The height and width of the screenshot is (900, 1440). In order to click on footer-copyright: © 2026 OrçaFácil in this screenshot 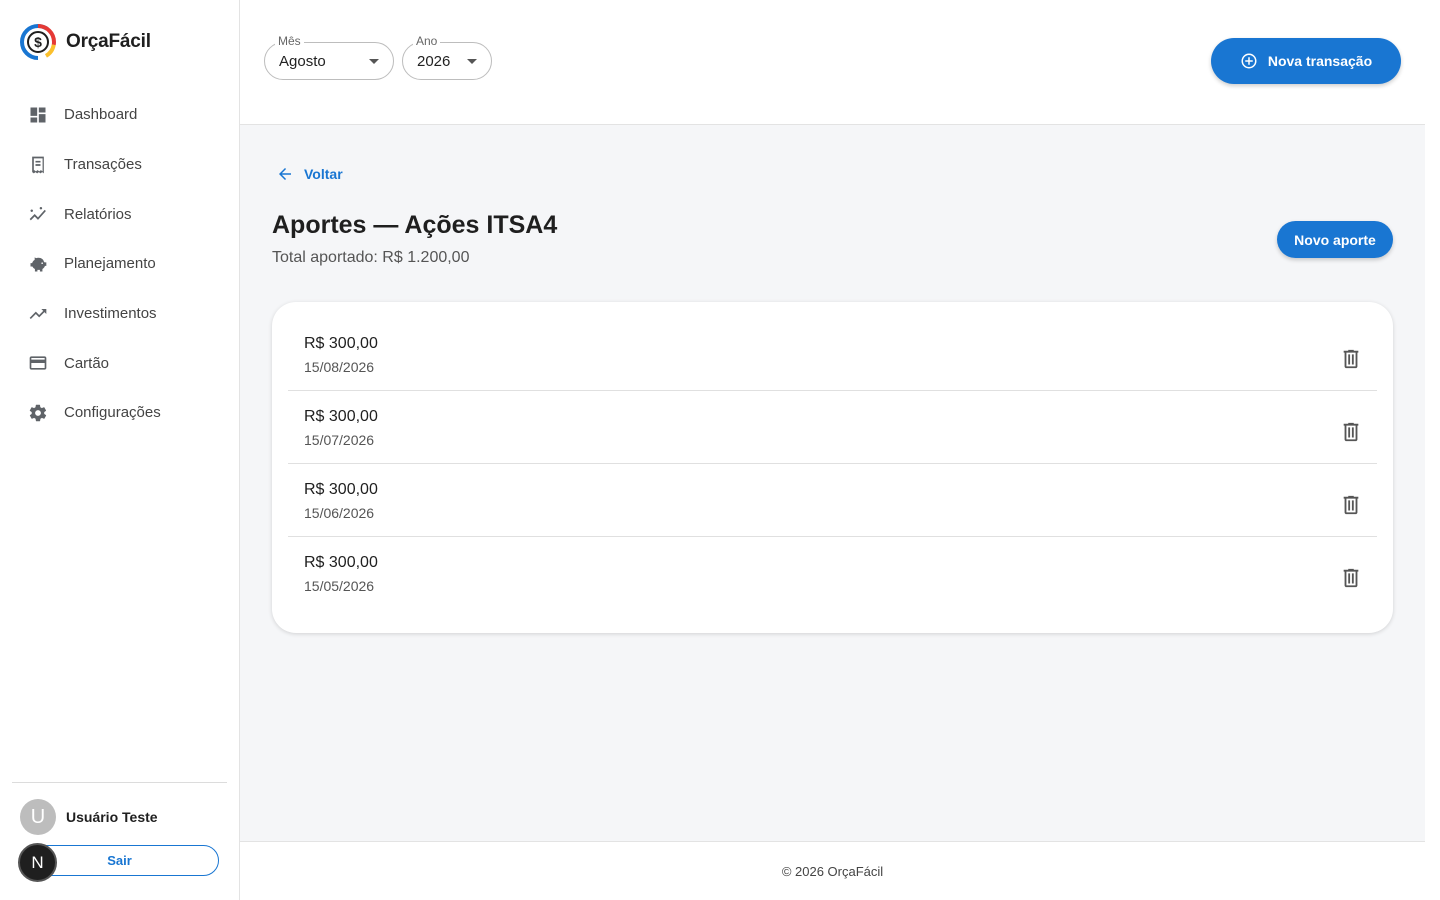, I will do `click(832, 871)`.